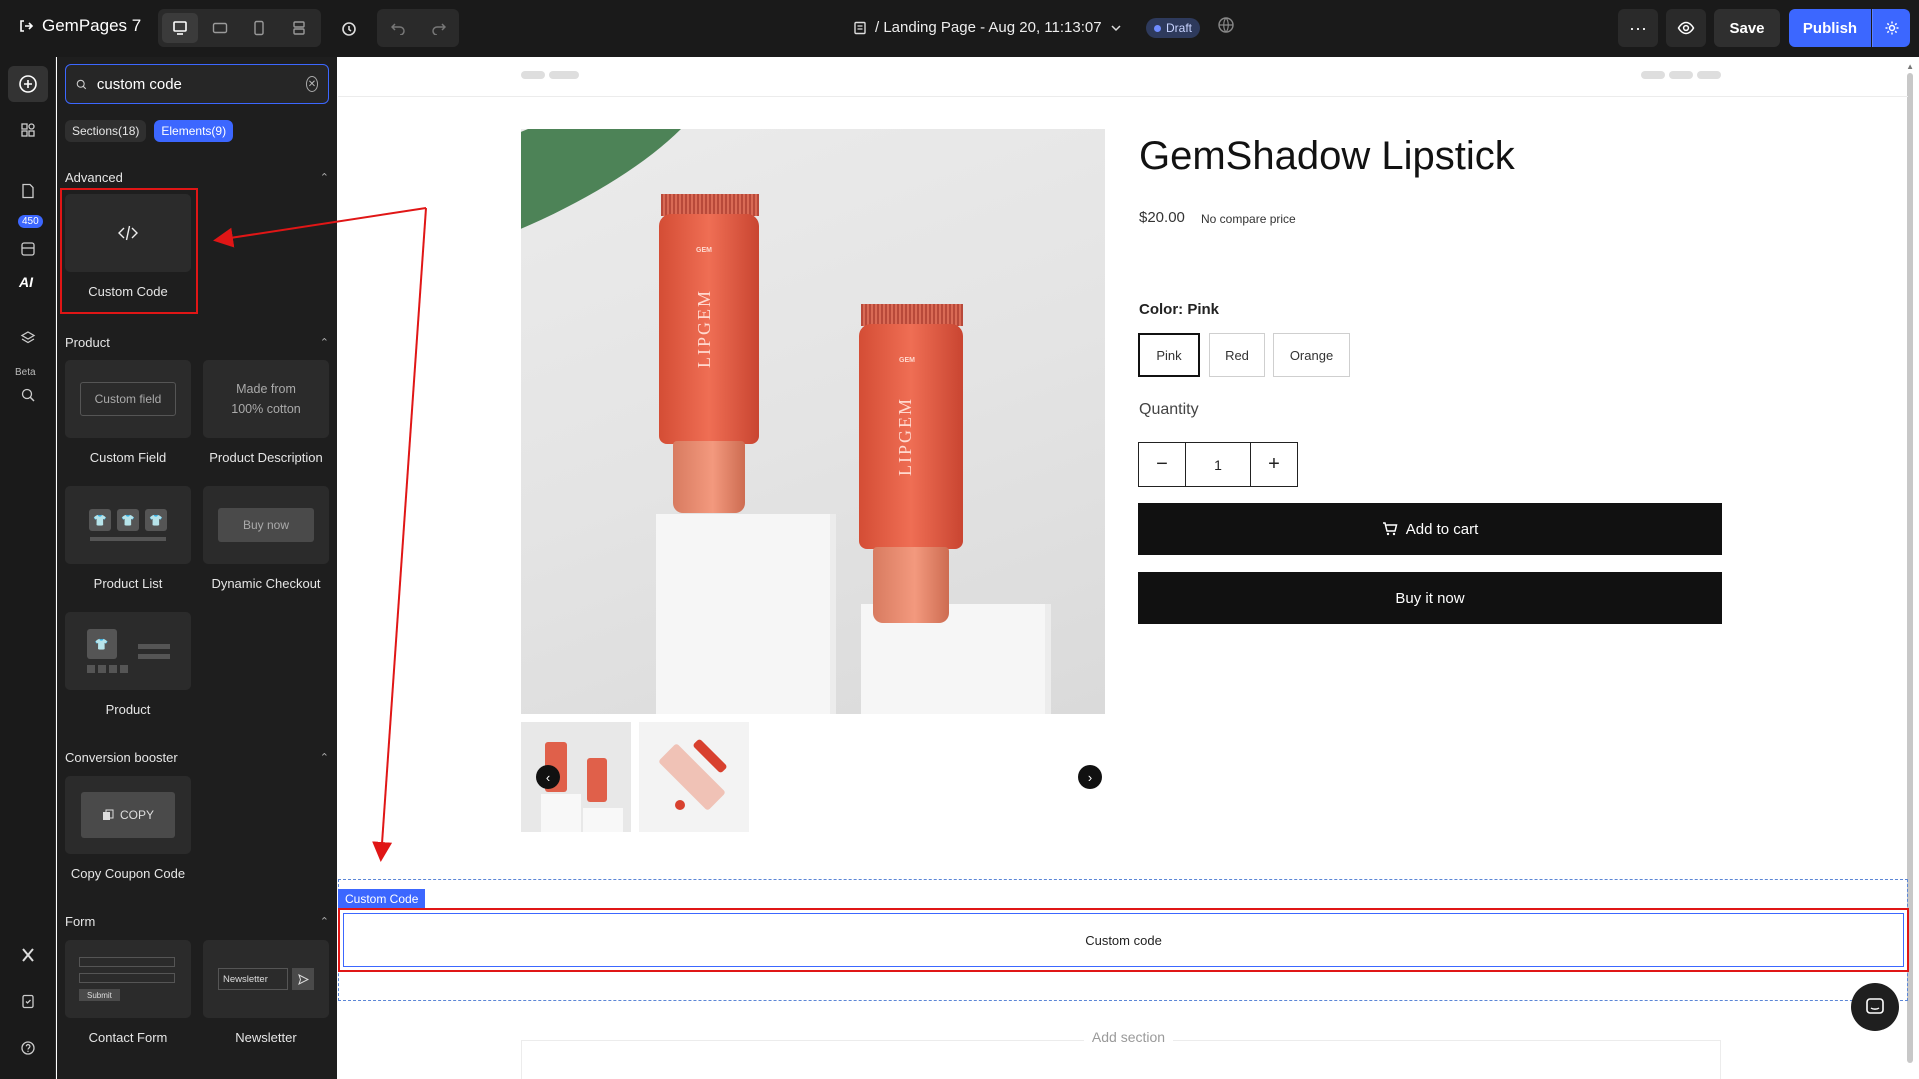 The width and height of the screenshot is (1919, 1079). Describe the element at coordinates (1390, 529) in the screenshot. I see `cart-icon` at that location.